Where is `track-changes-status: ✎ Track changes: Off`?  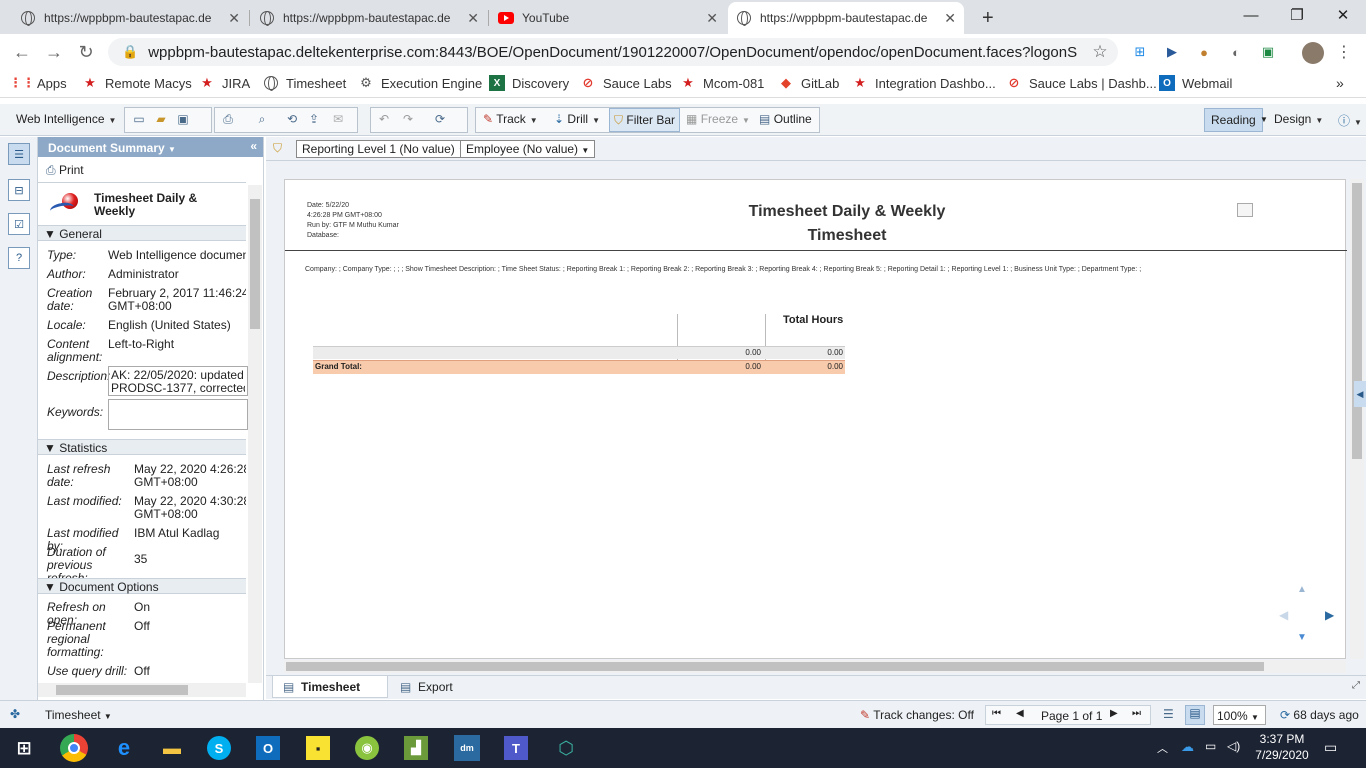
track-changes-status: ✎ Track changes: Off is located at coordinates (917, 715).